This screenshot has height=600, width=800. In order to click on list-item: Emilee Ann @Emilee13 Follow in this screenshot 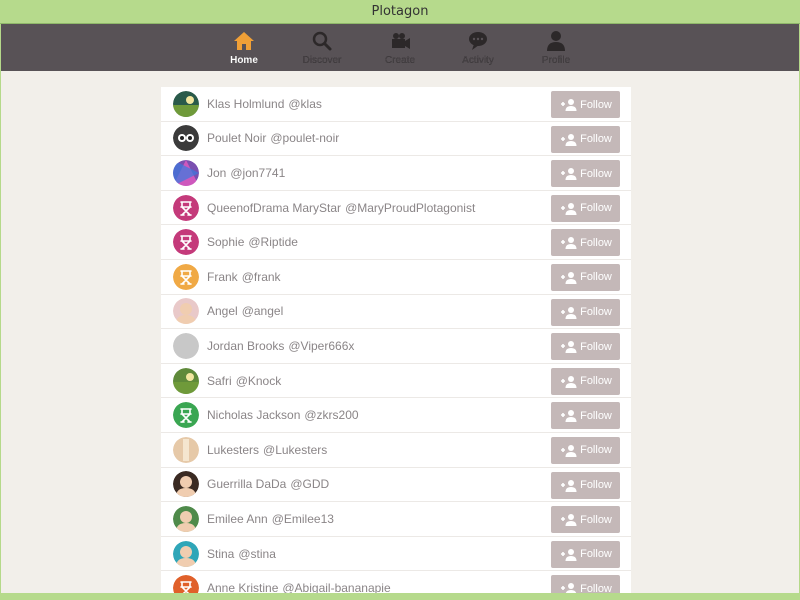, I will do `click(396, 519)`.